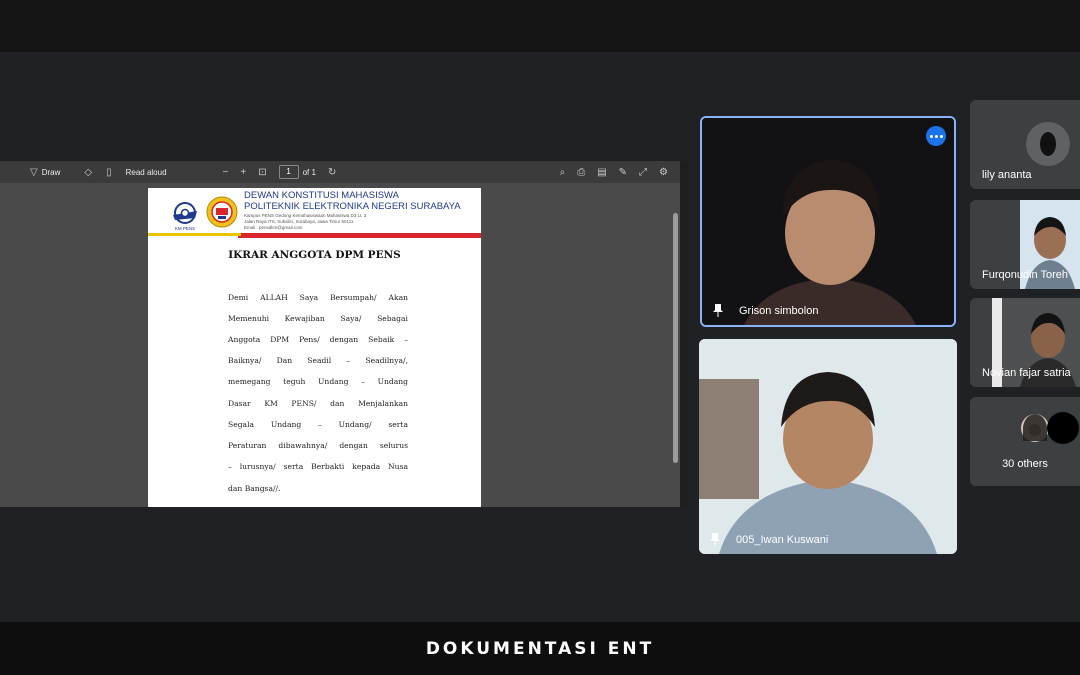 This screenshot has height=675, width=1080. I want to click on document-line: memegang teguh Undang – Undang, so click(318, 381).